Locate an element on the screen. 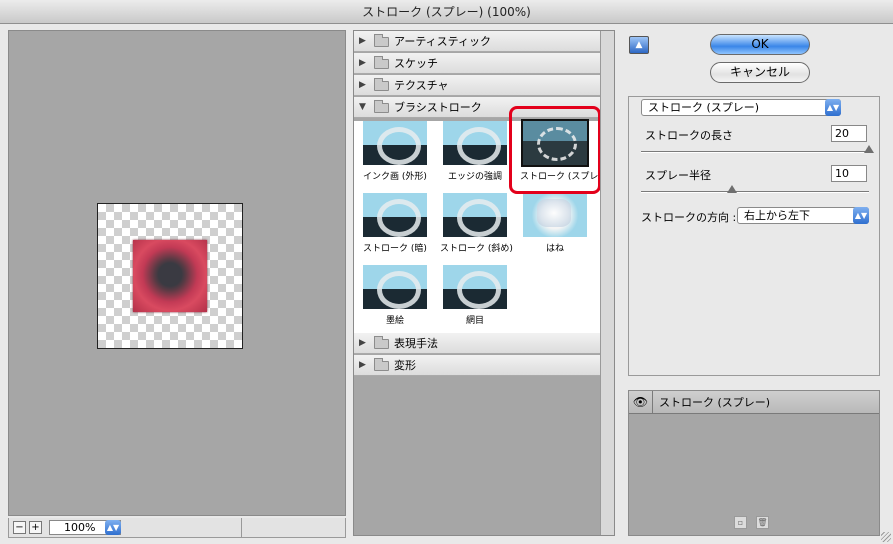 This screenshot has width=893, height=544. stroke-direction-label: ストロークの方向 : is located at coordinates (689, 217).